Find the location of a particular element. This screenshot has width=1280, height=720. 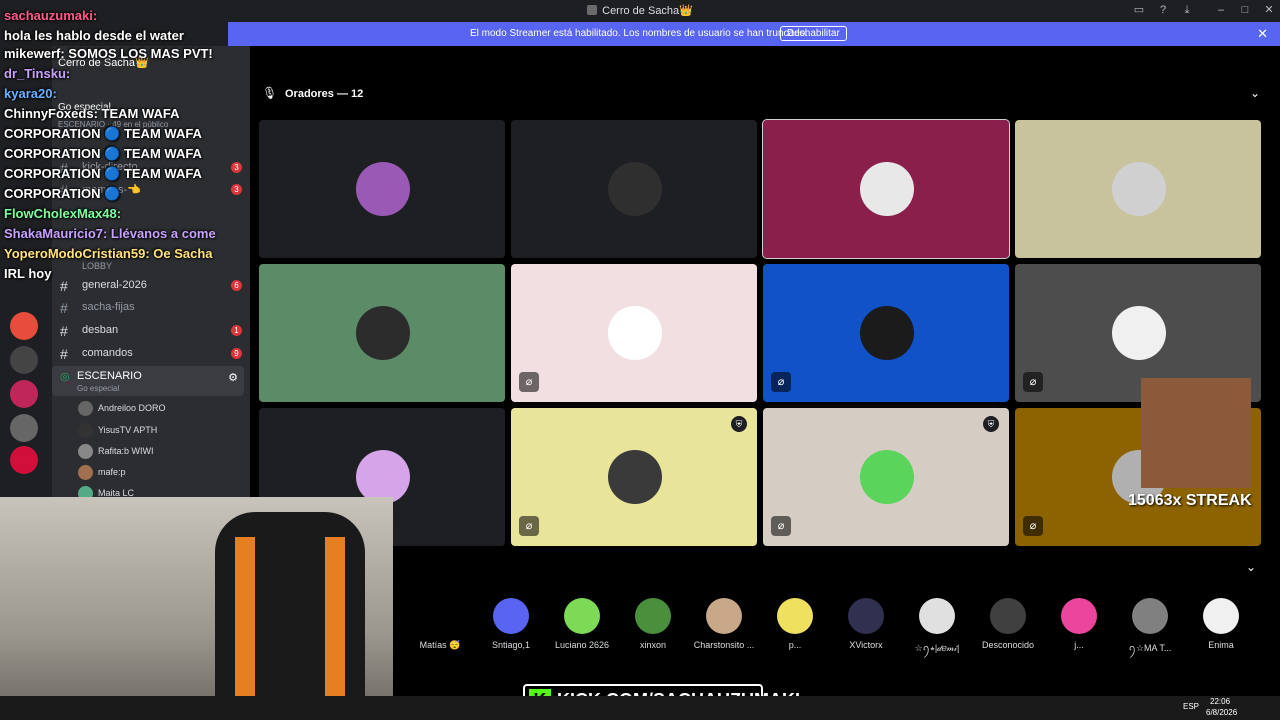

close-icon: ✕ is located at coordinates (1269, 10).